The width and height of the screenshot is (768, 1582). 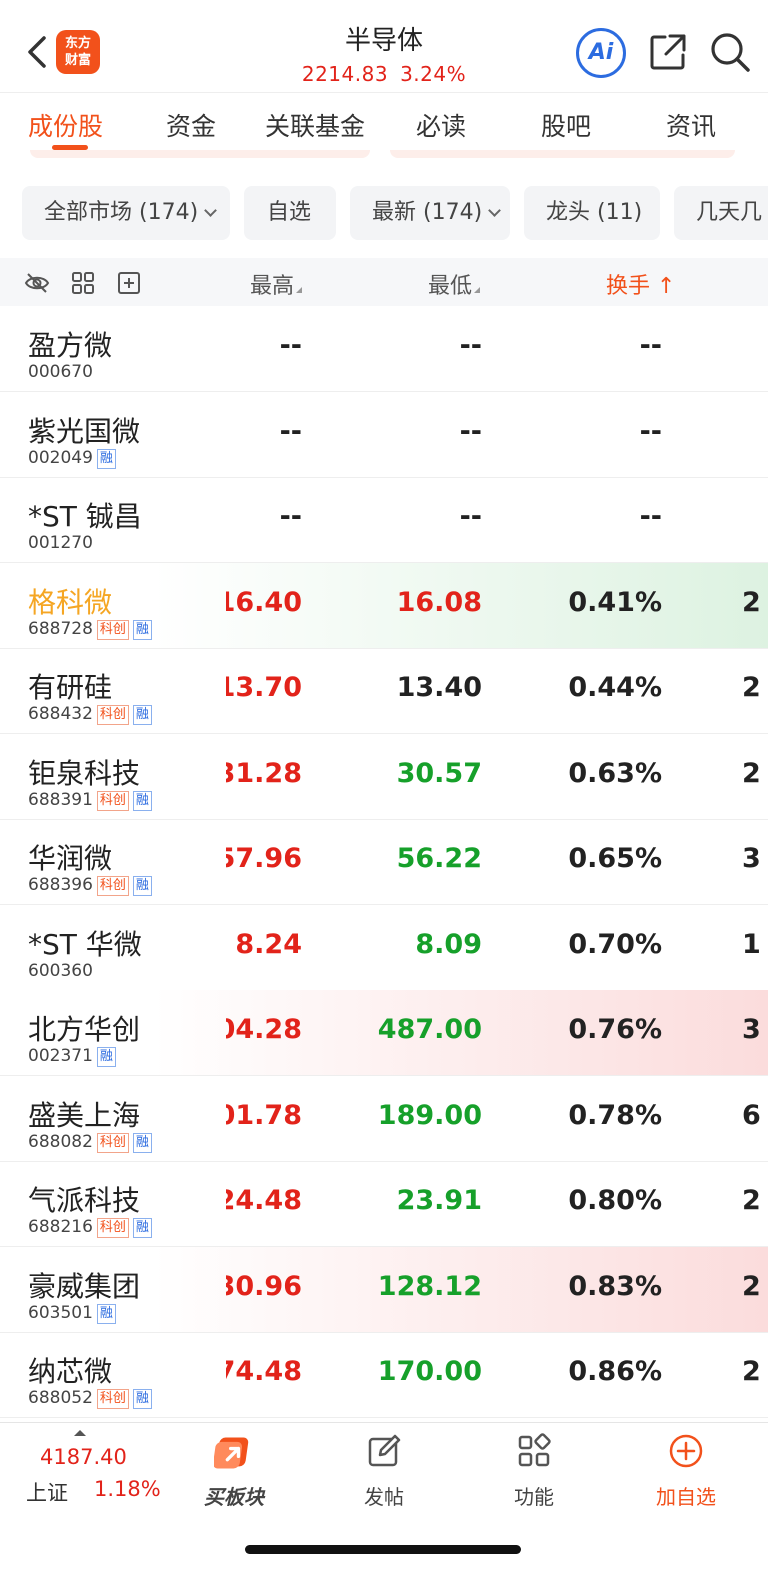 I want to click on days-filter-chip: 几天几, so click(x=721, y=213).